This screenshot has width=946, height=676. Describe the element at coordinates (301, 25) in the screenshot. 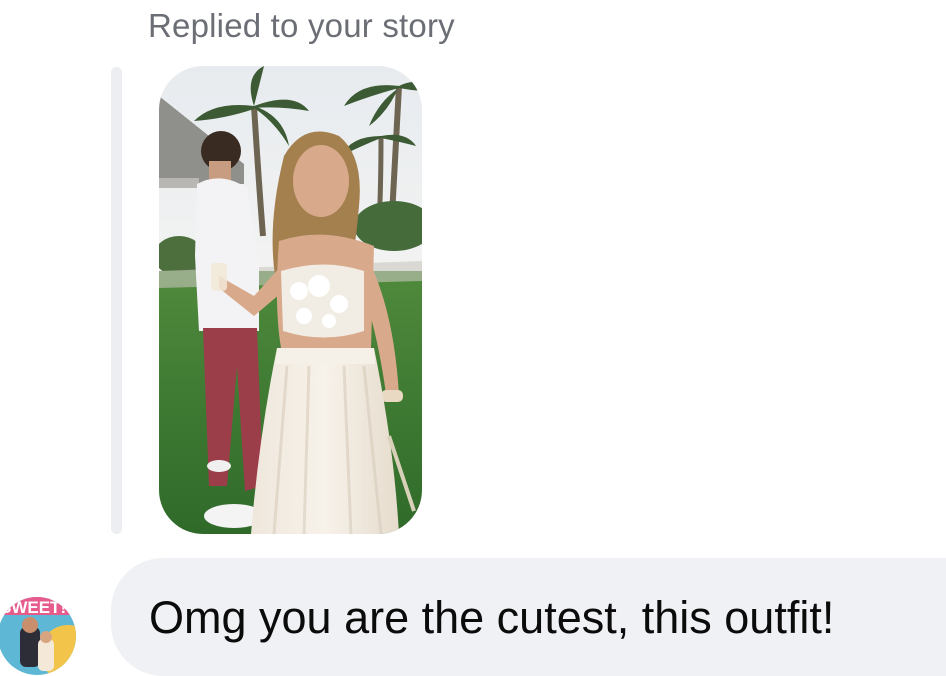

I see `story-reply-label: Replied to your story` at that location.